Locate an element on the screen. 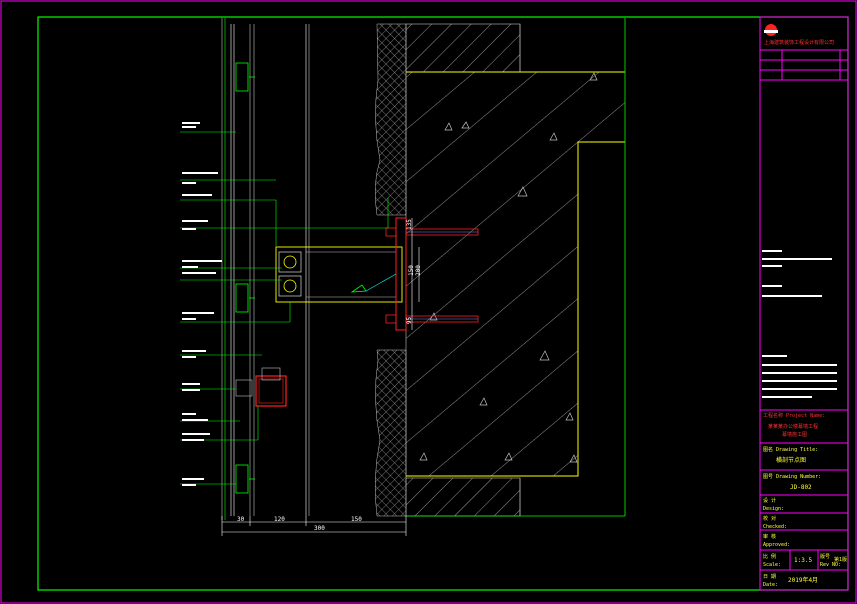 The image size is (857, 604). dim-200: 200 is located at coordinates (418, 270).